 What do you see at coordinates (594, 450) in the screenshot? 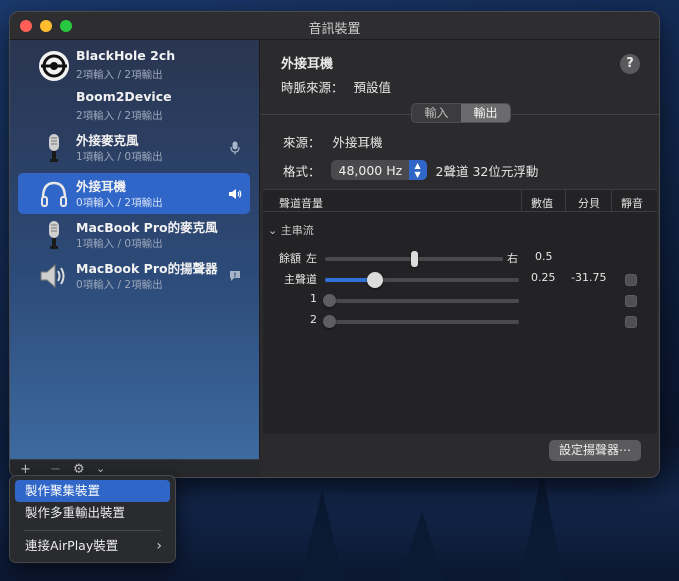
I see `configure-speakers-button: 設定揚聲器⋯` at bounding box center [594, 450].